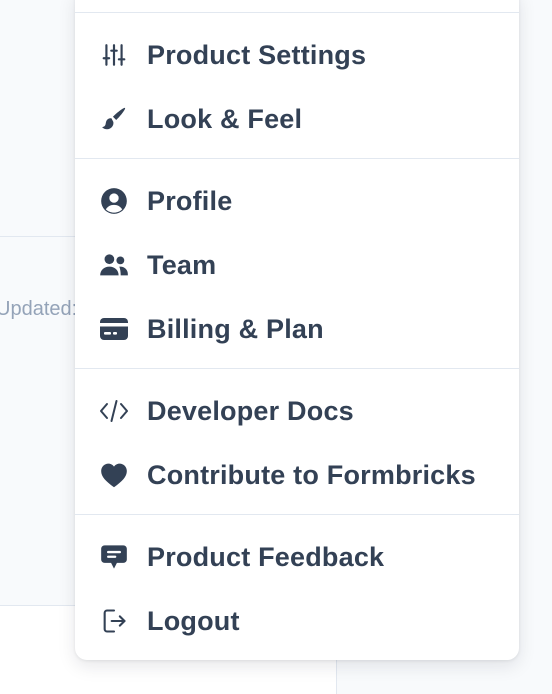 The image size is (552, 694). I want to click on code-icon, so click(114, 411).